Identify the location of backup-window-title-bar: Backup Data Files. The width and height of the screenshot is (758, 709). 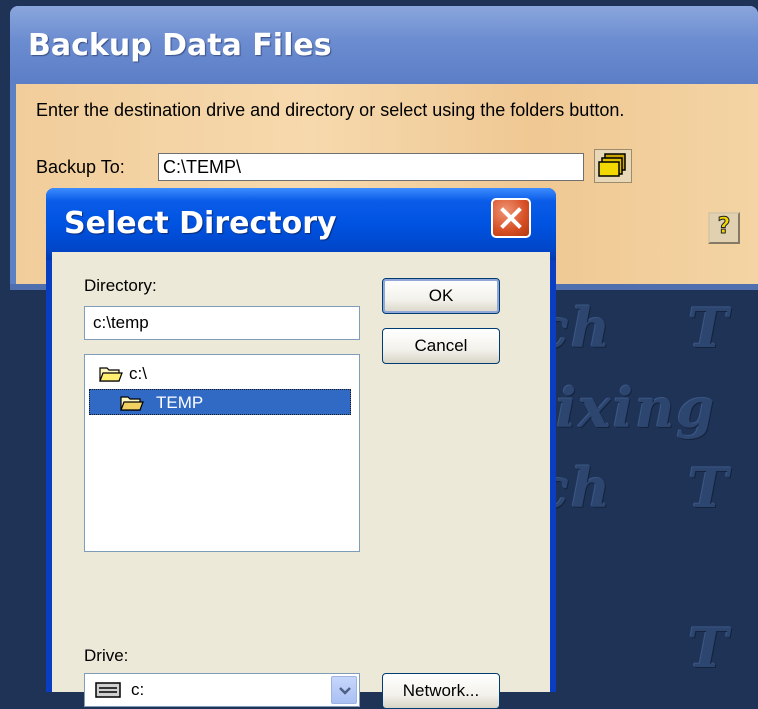
(384, 45).